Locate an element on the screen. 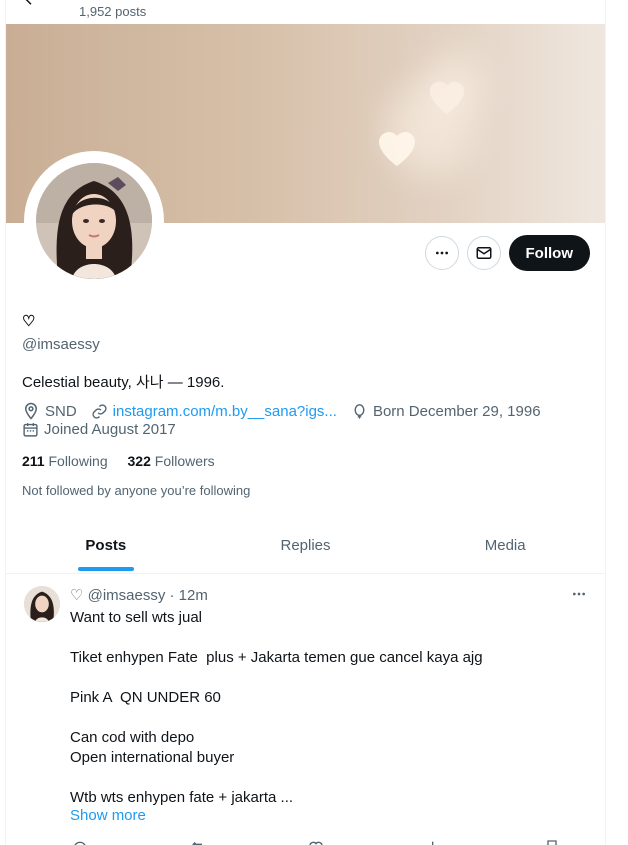  not-followed-note: Not followed by anyone you’re following is located at coordinates (136, 490).